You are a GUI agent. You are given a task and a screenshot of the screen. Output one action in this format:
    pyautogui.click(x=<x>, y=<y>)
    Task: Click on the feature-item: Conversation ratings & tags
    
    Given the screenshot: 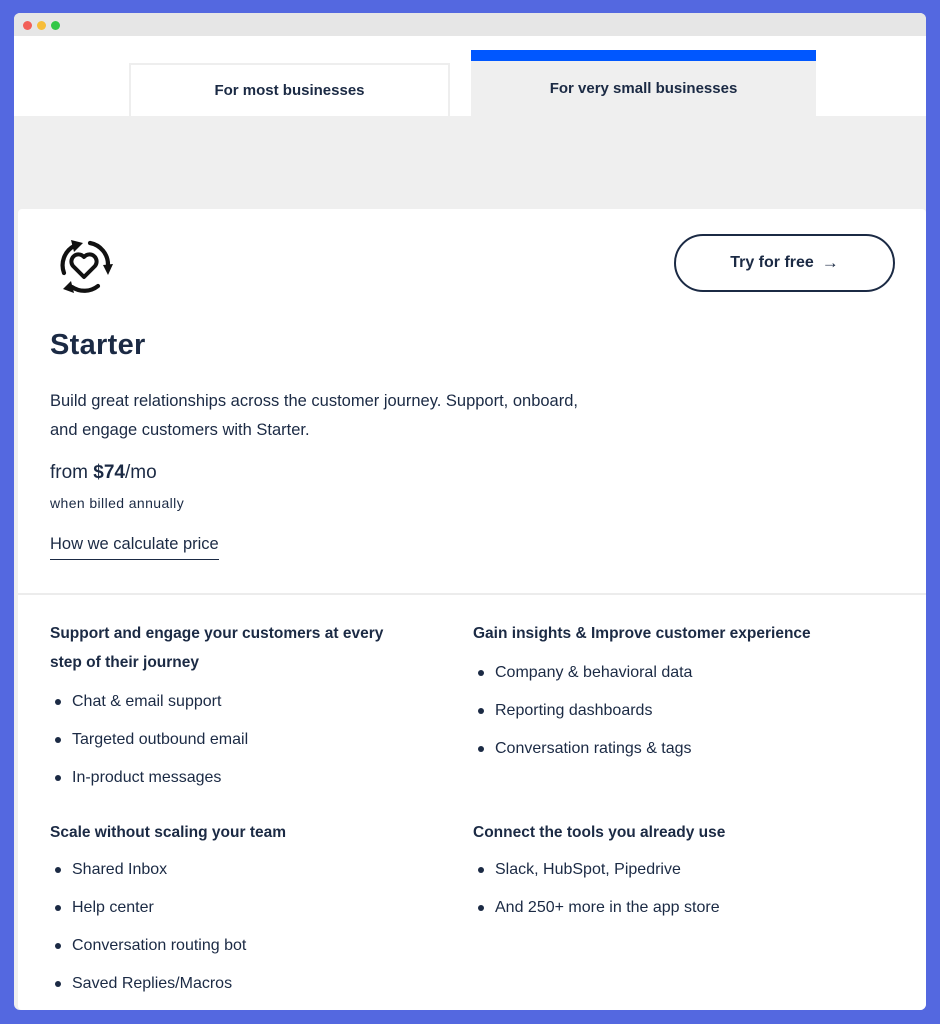 What is the action you would take?
    pyautogui.click(x=653, y=749)
    